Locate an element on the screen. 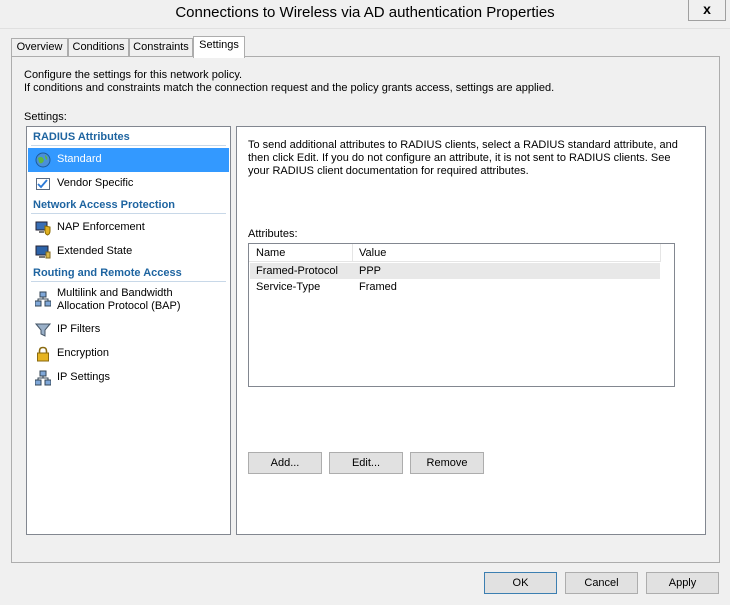 Image resolution: width=730 pixels, height=605 pixels. lock-icon is located at coordinates (43, 354).